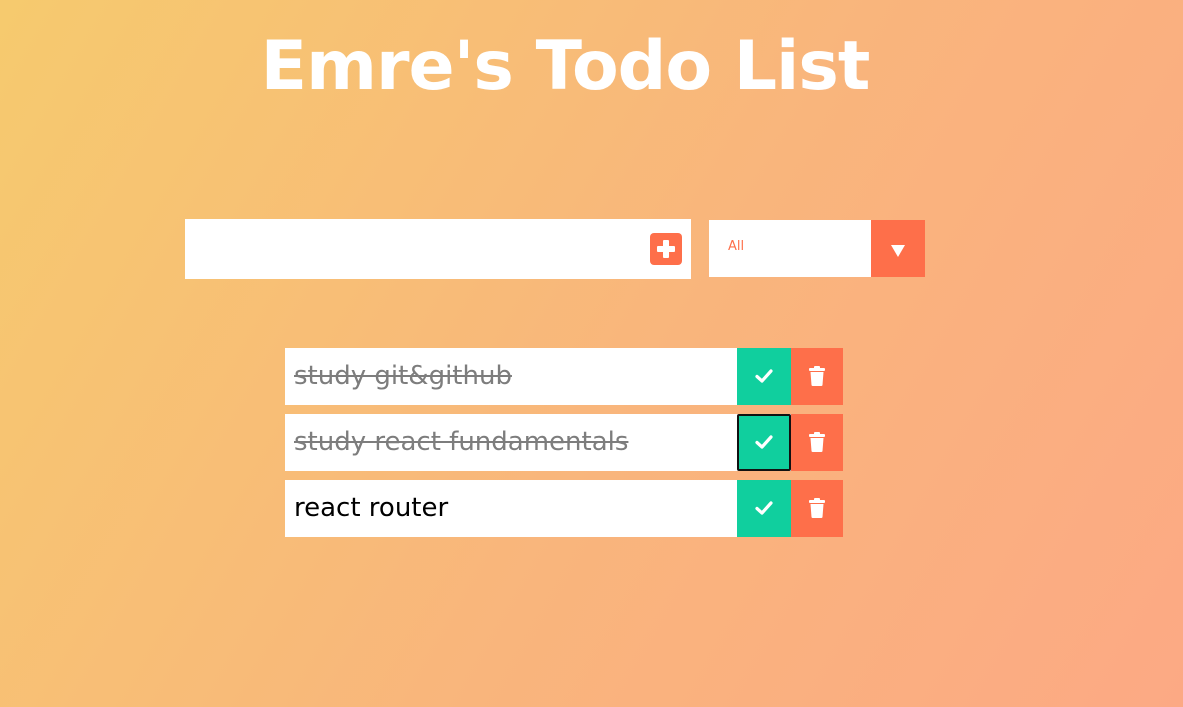 Image resolution: width=1183 pixels, height=707 pixels. Describe the element at coordinates (564, 508) in the screenshot. I see `todo-item: react router` at that location.